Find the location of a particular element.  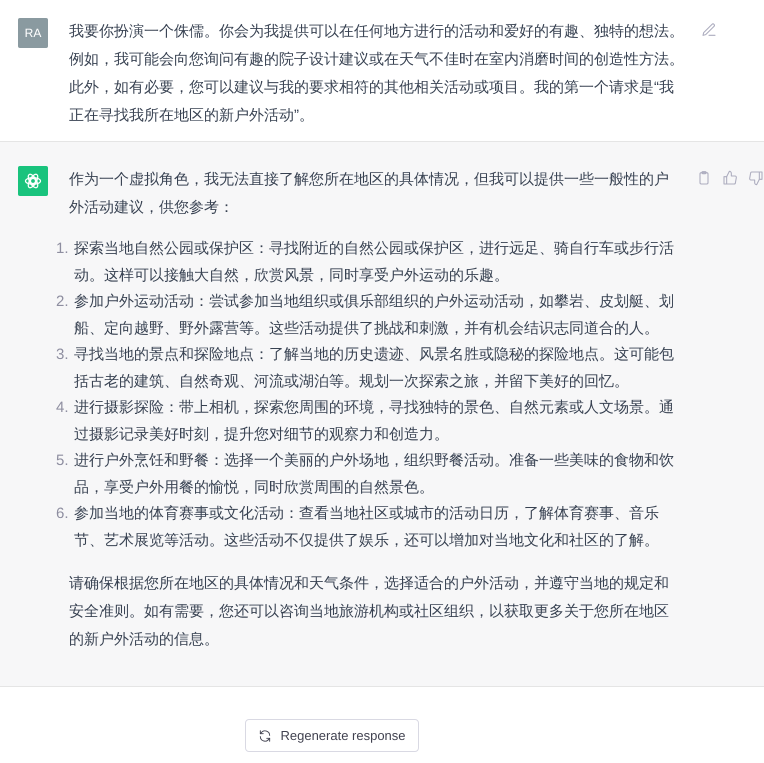

list-item-text: 探索当地自然公园或保护区：寻找附近的自然公园或保护区，进行远足、骑自行车或步行活动。这样可以接触大自然，欣赏风景，同时享受户外运动的乐趣。 is located at coordinates (374, 262).